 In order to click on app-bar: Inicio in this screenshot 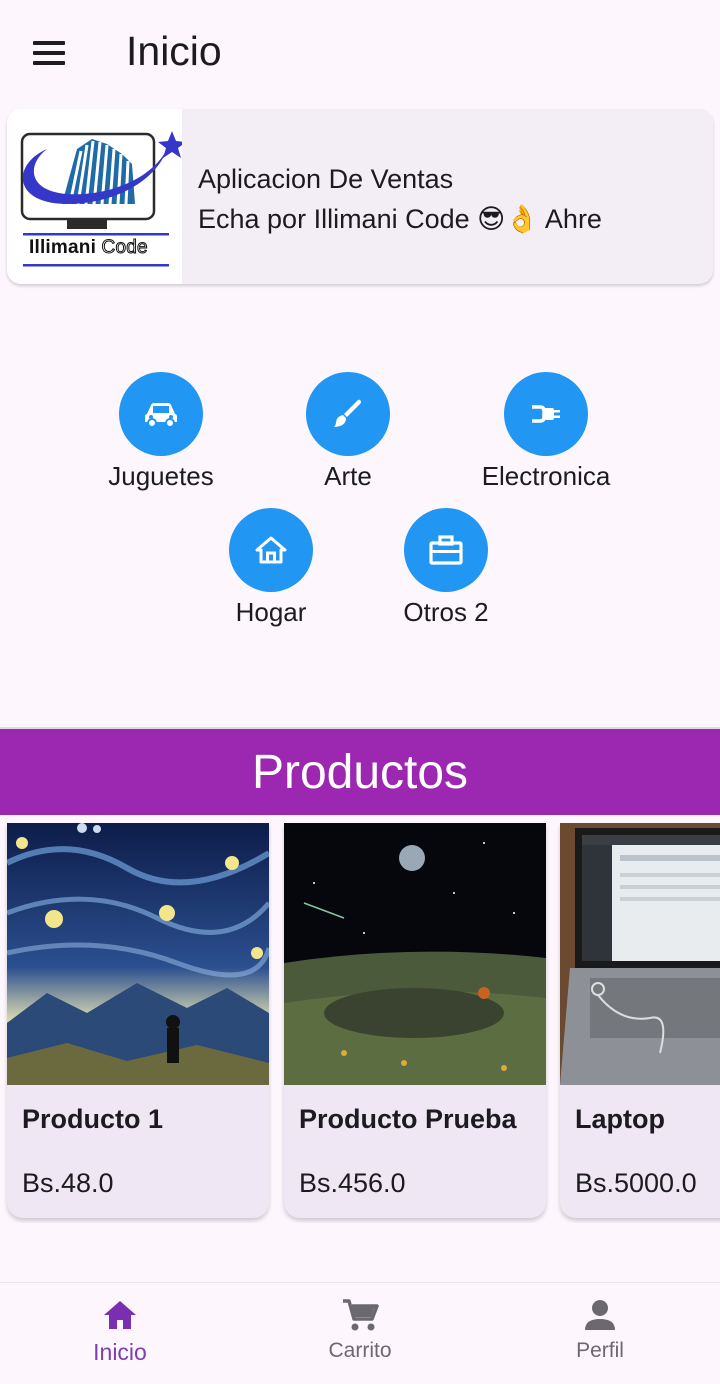, I will do `click(360, 54)`.